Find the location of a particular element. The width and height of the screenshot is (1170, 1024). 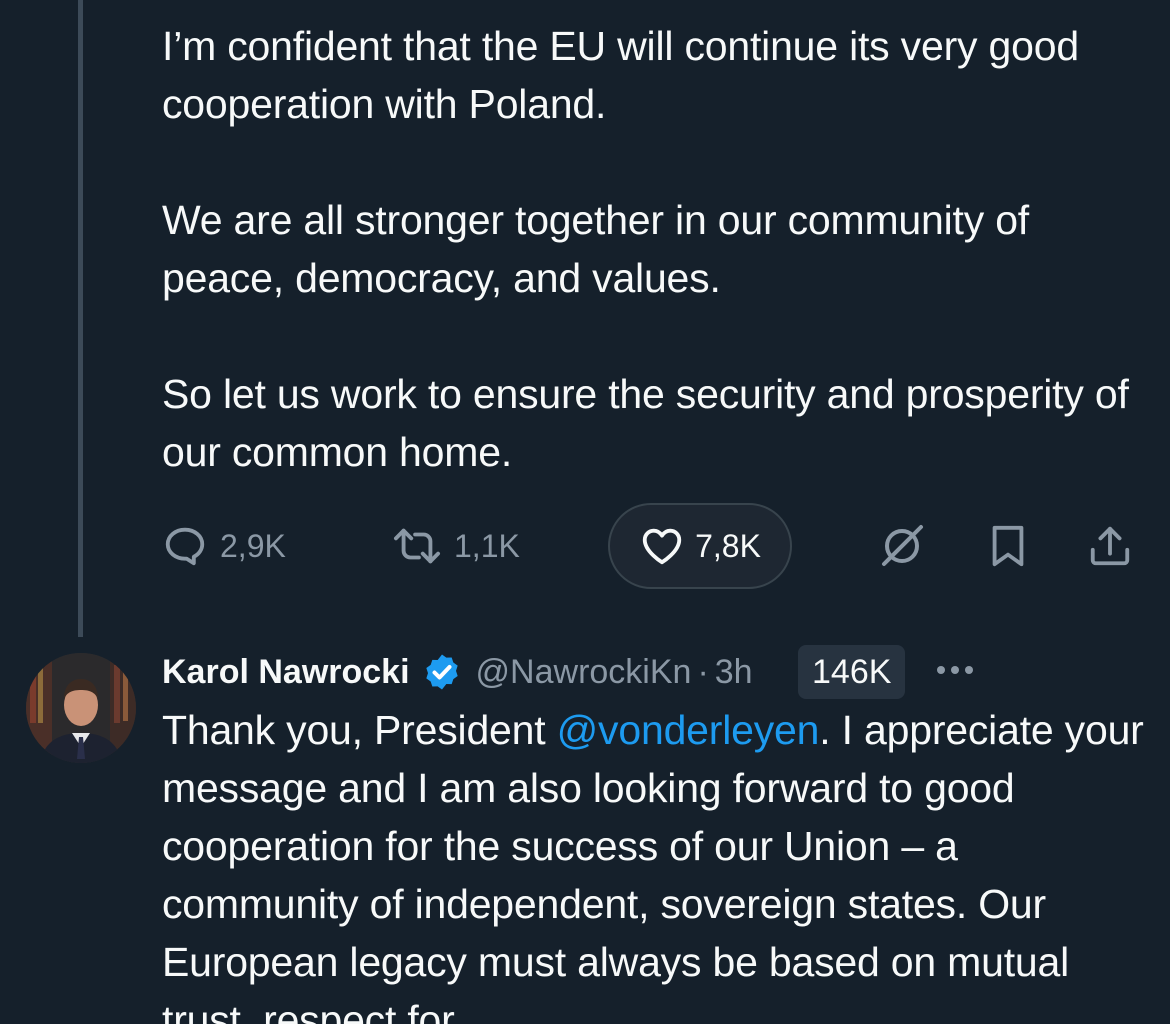

like-count: 7,8K is located at coordinates (728, 545).